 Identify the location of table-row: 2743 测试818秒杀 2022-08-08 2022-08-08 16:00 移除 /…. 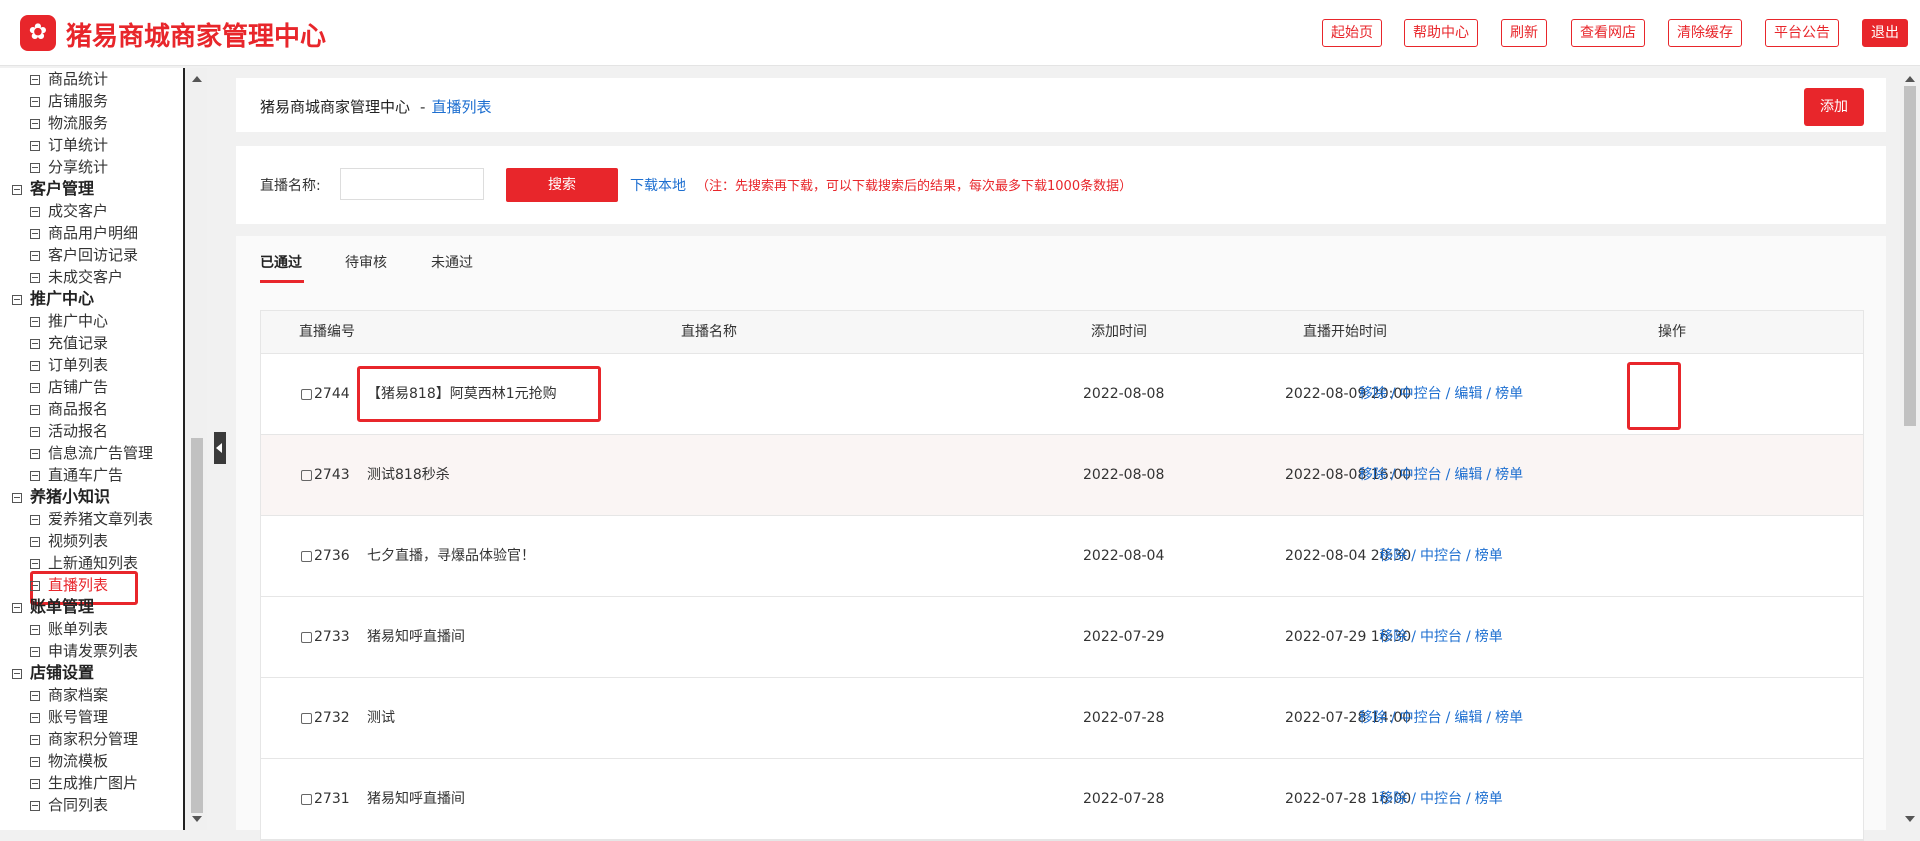
(1062, 475).